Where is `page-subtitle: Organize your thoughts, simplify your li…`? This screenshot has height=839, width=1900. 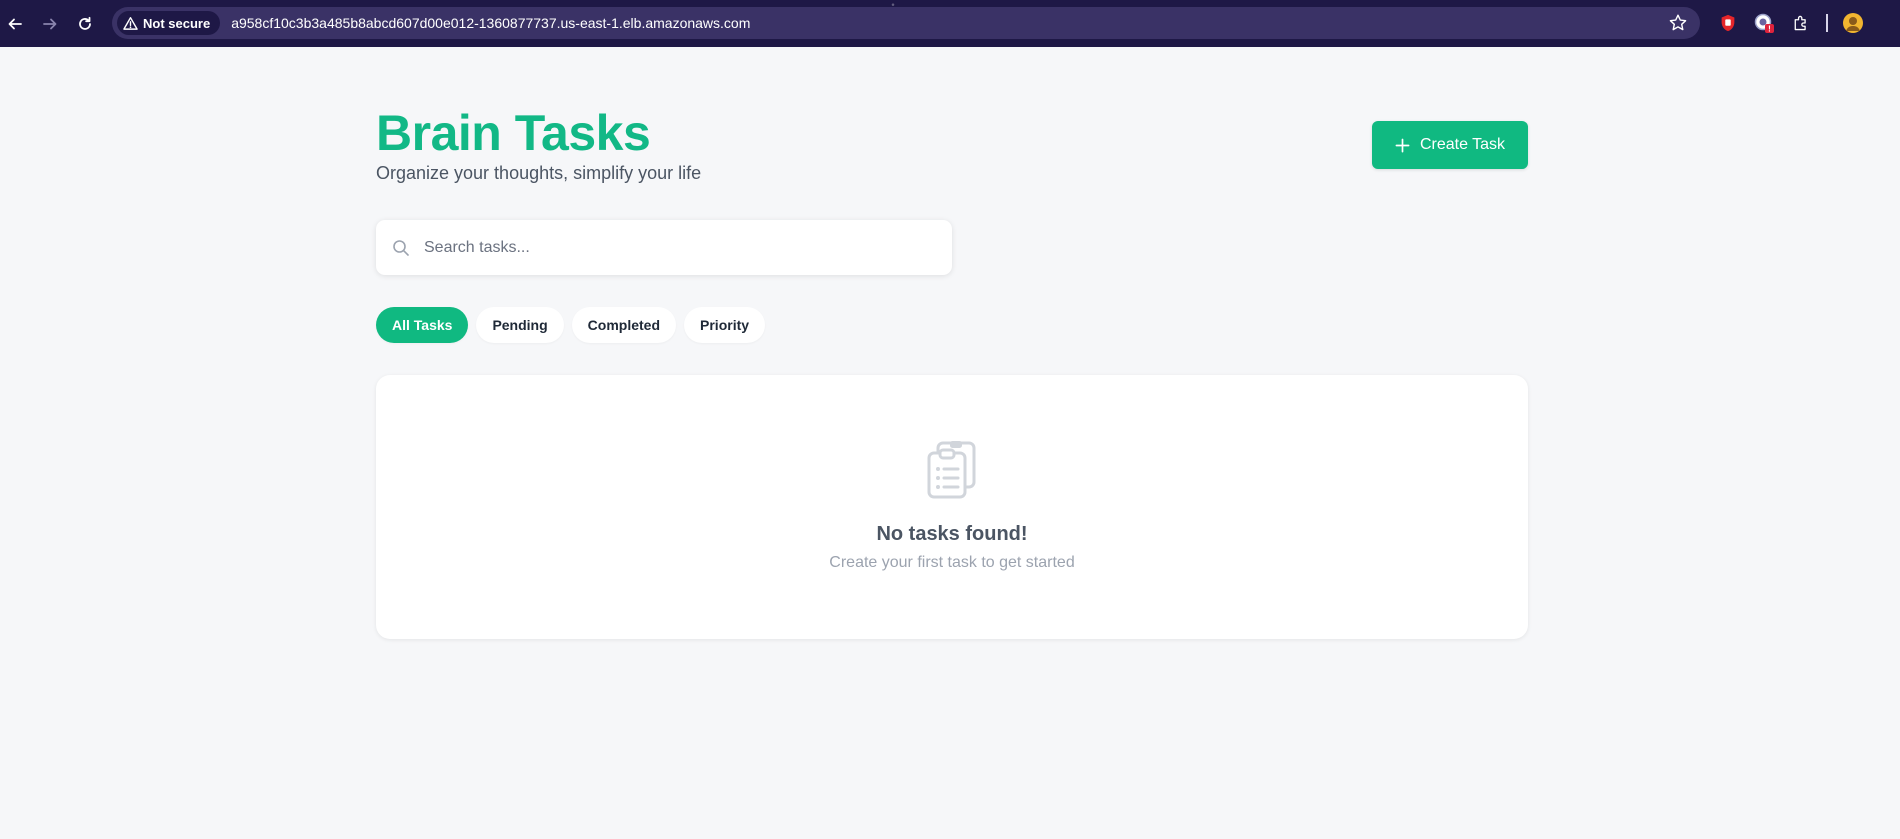 page-subtitle: Organize your thoughts, simplify your li… is located at coordinates (539, 173).